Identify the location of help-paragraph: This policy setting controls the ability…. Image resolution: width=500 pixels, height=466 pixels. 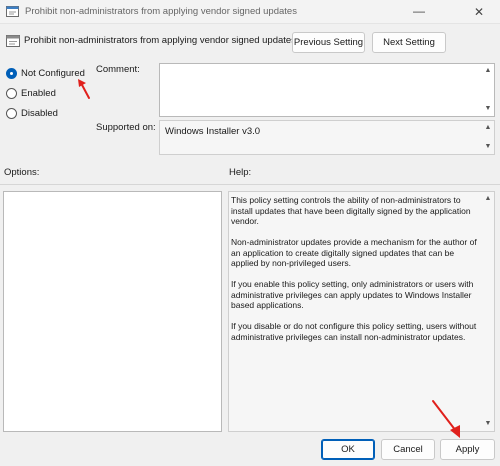
(351, 210).